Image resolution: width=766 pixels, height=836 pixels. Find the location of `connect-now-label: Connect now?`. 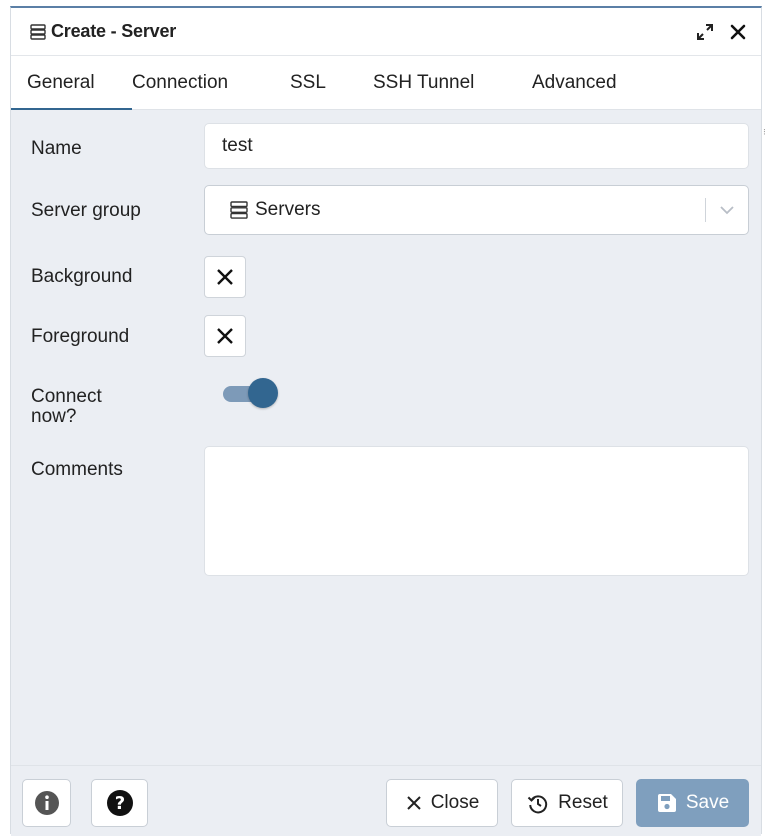

connect-now-label: Connect now? is located at coordinates (66, 407).